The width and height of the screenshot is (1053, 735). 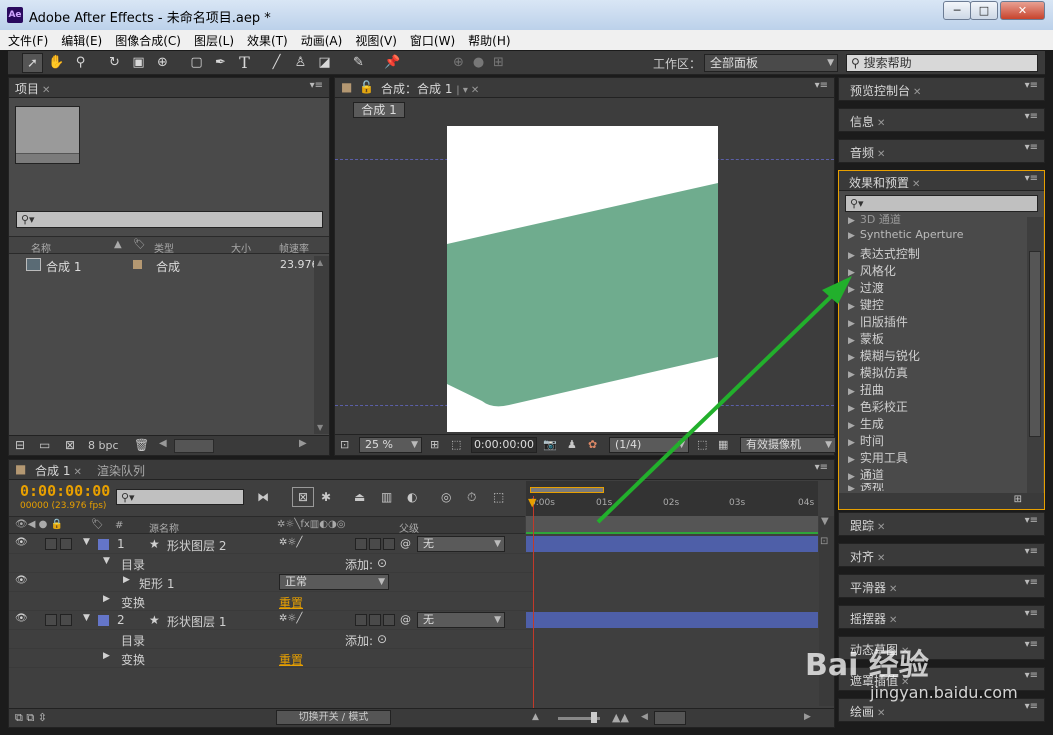 What do you see at coordinates (672, 498) in the screenshot?
I see `time-ruler: 0:00s 01s 02s 03s 04s` at bounding box center [672, 498].